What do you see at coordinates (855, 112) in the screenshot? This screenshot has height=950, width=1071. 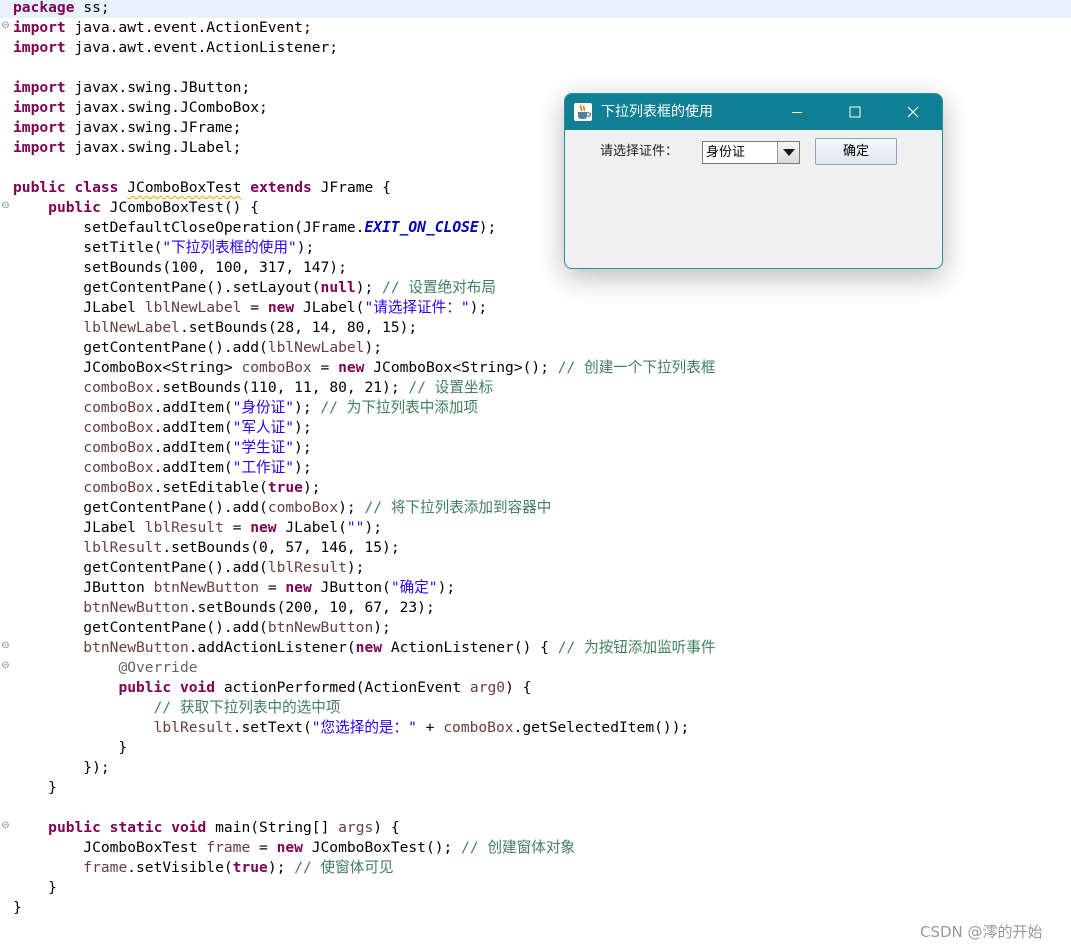 I see `maximize-button` at bounding box center [855, 112].